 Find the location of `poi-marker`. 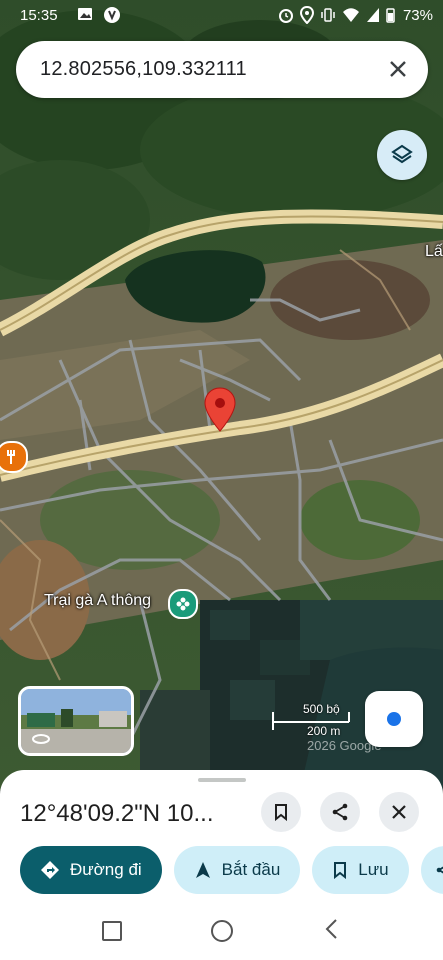

poi-marker is located at coordinates (183, 604).